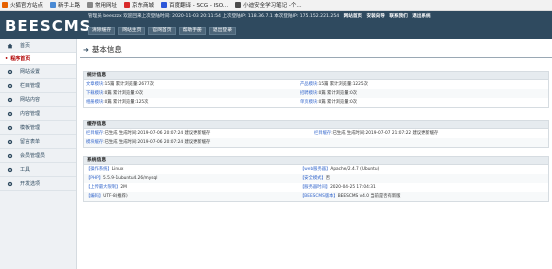 This screenshot has height=269, width=552. What do you see at coordinates (117, 169) in the screenshot?
I see `system-value: Linux` at bounding box center [117, 169].